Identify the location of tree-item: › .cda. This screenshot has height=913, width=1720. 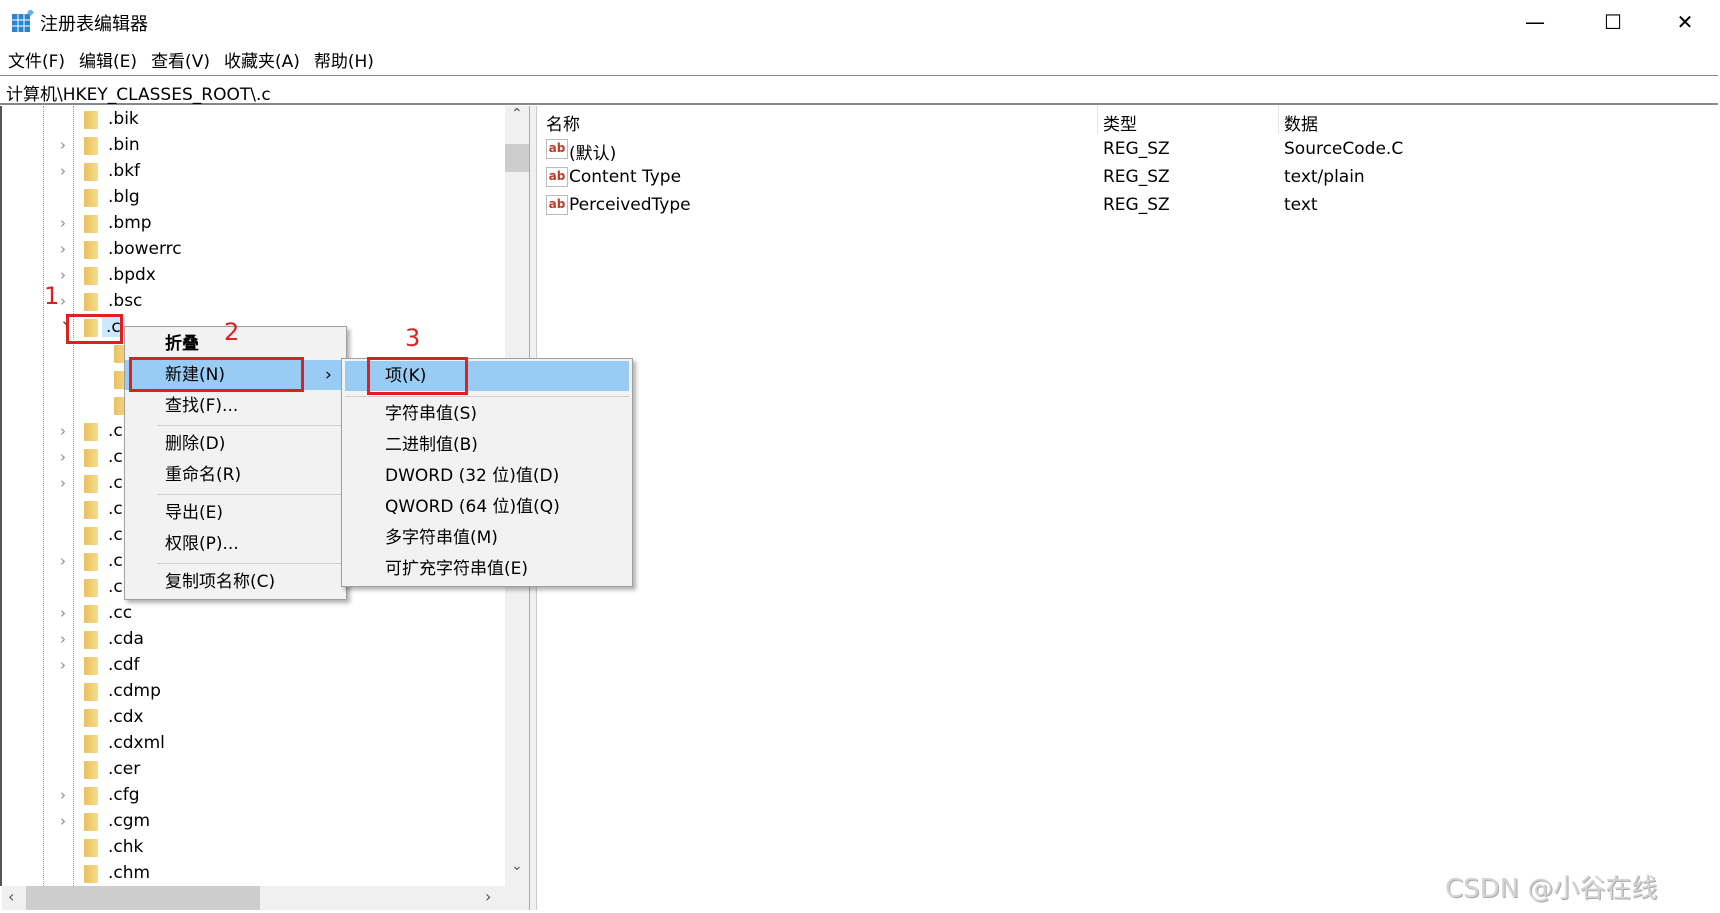
(253, 640).